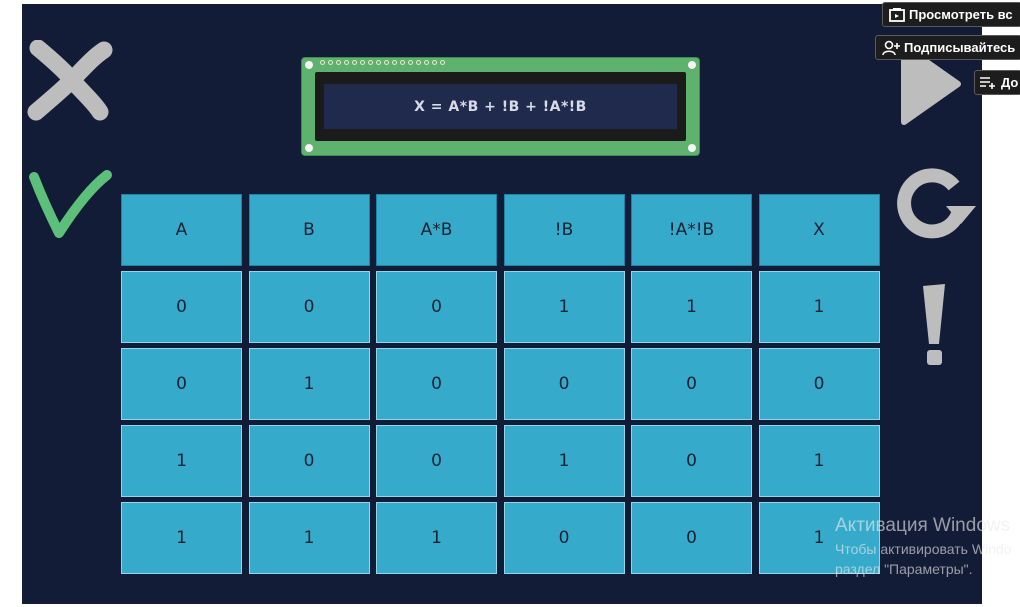  I want to click on hint-button, so click(934, 327).